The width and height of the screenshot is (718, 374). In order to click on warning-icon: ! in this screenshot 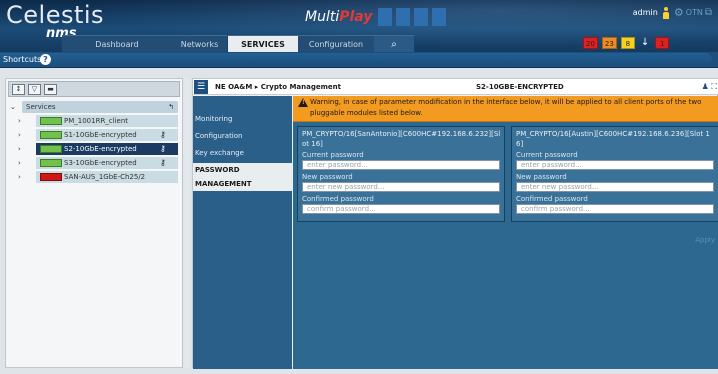, I will do `click(303, 102)`.